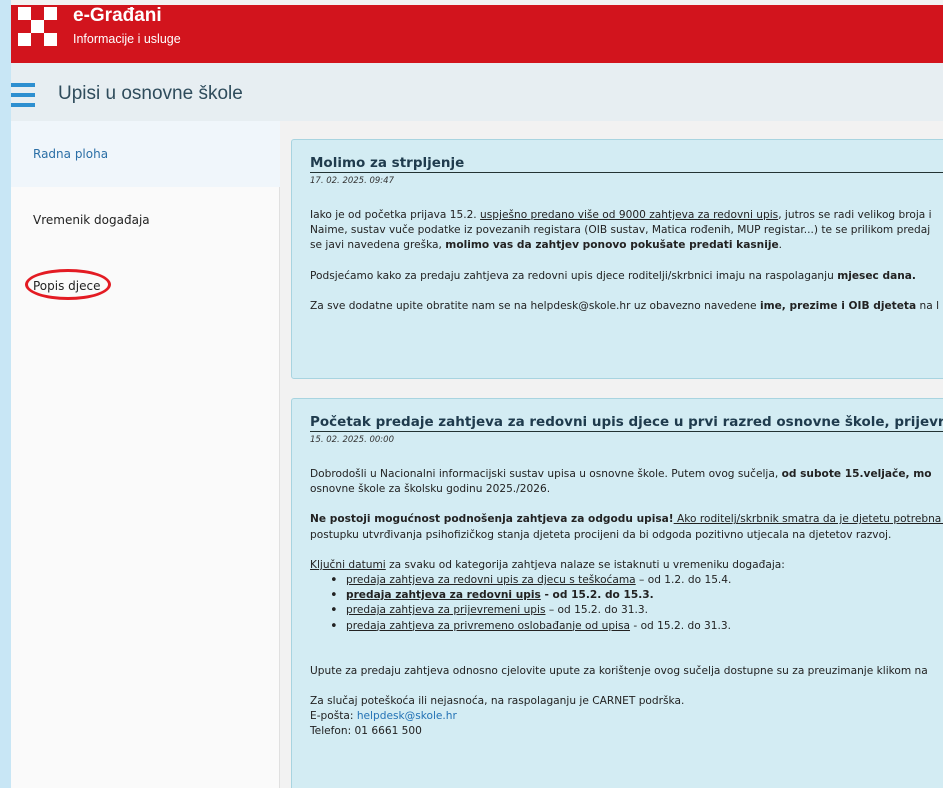  What do you see at coordinates (596, 610) in the screenshot?
I see `text: – od 15.2. do 31.3.` at bounding box center [596, 610].